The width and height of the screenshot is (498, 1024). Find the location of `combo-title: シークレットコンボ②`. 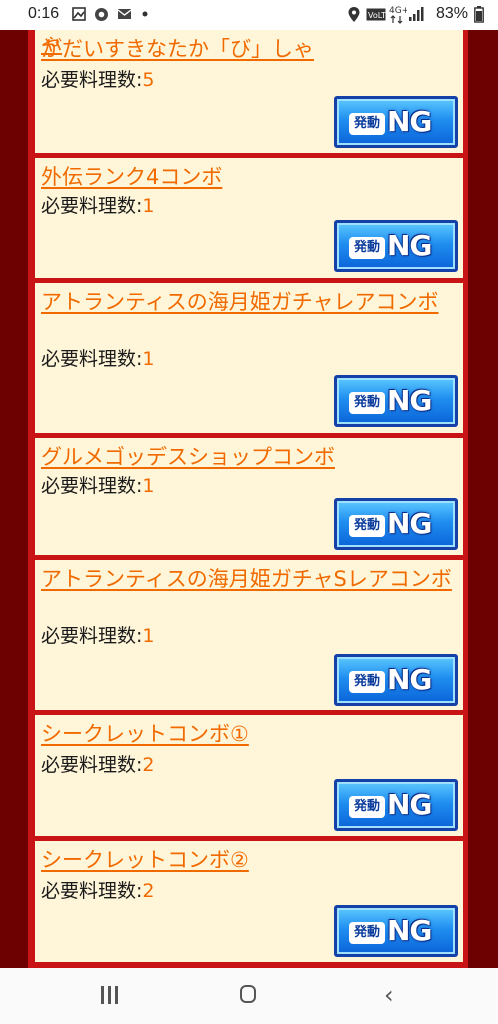

combo-title: シークレットコンボ② is located at coordinates (250, 860).